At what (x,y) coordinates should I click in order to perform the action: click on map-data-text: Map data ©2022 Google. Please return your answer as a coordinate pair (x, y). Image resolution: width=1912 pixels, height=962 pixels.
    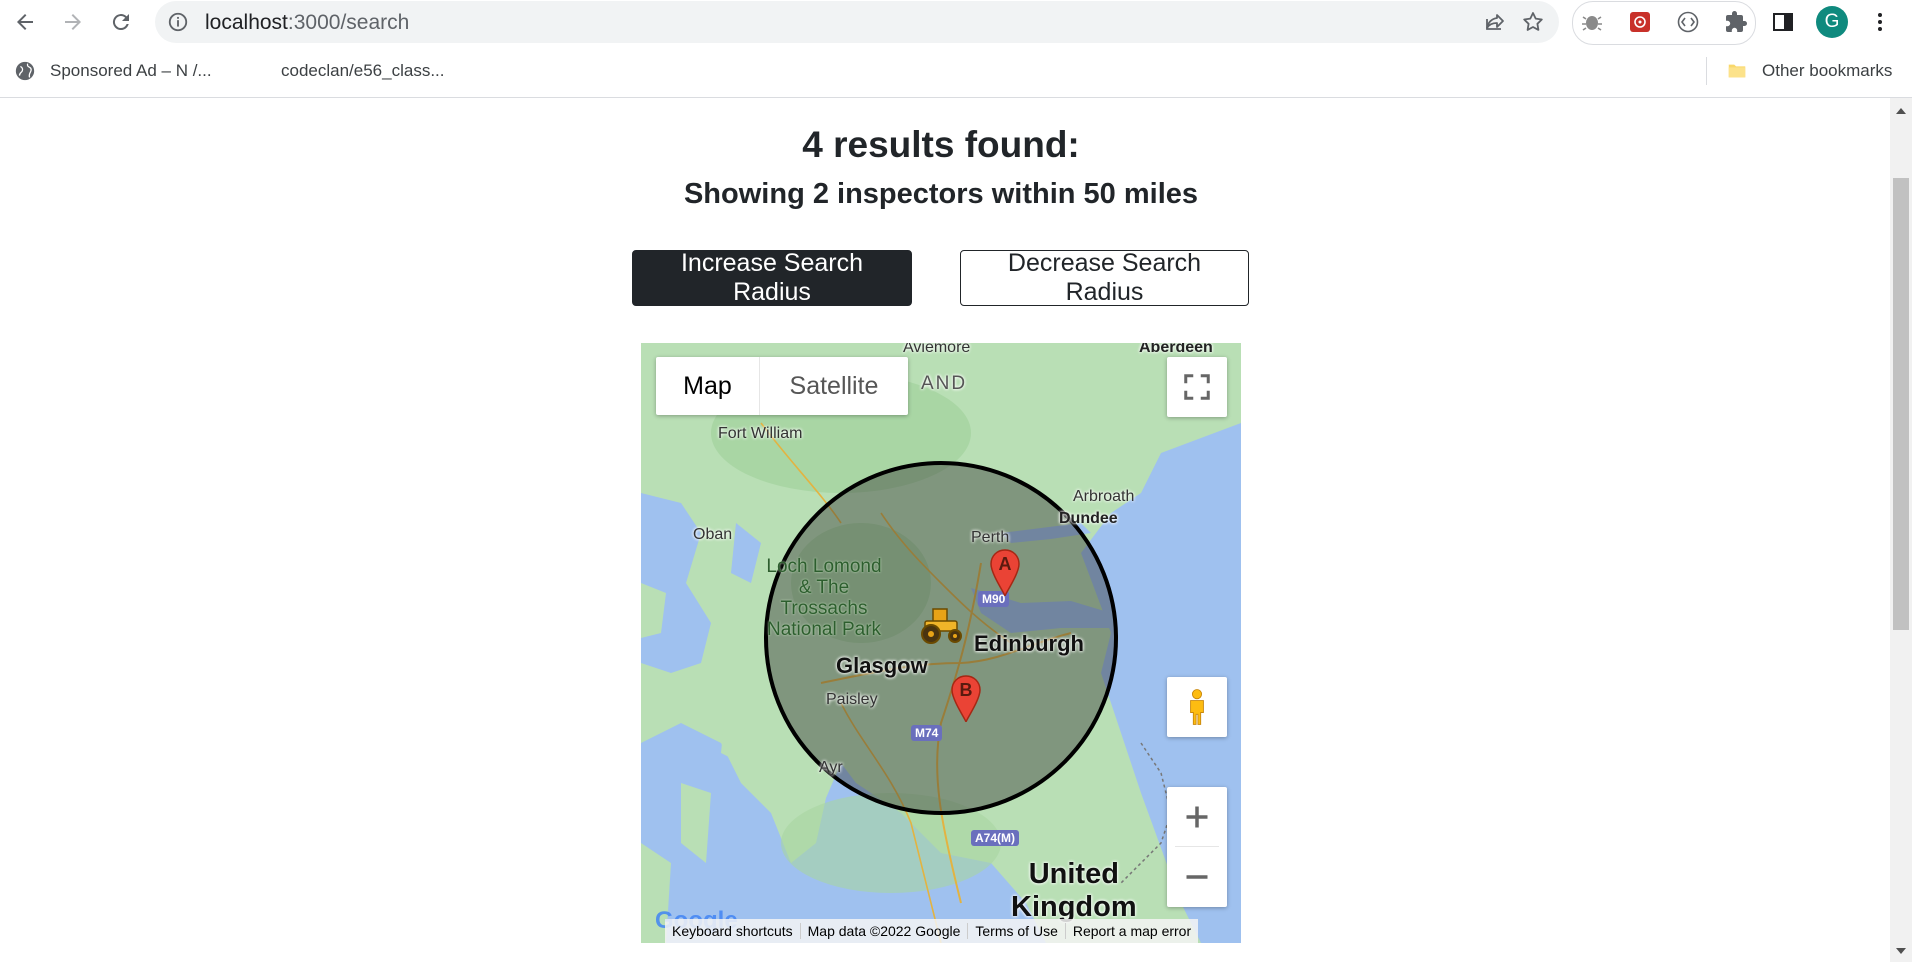
    Looking at the image, I should click on (885, 931).